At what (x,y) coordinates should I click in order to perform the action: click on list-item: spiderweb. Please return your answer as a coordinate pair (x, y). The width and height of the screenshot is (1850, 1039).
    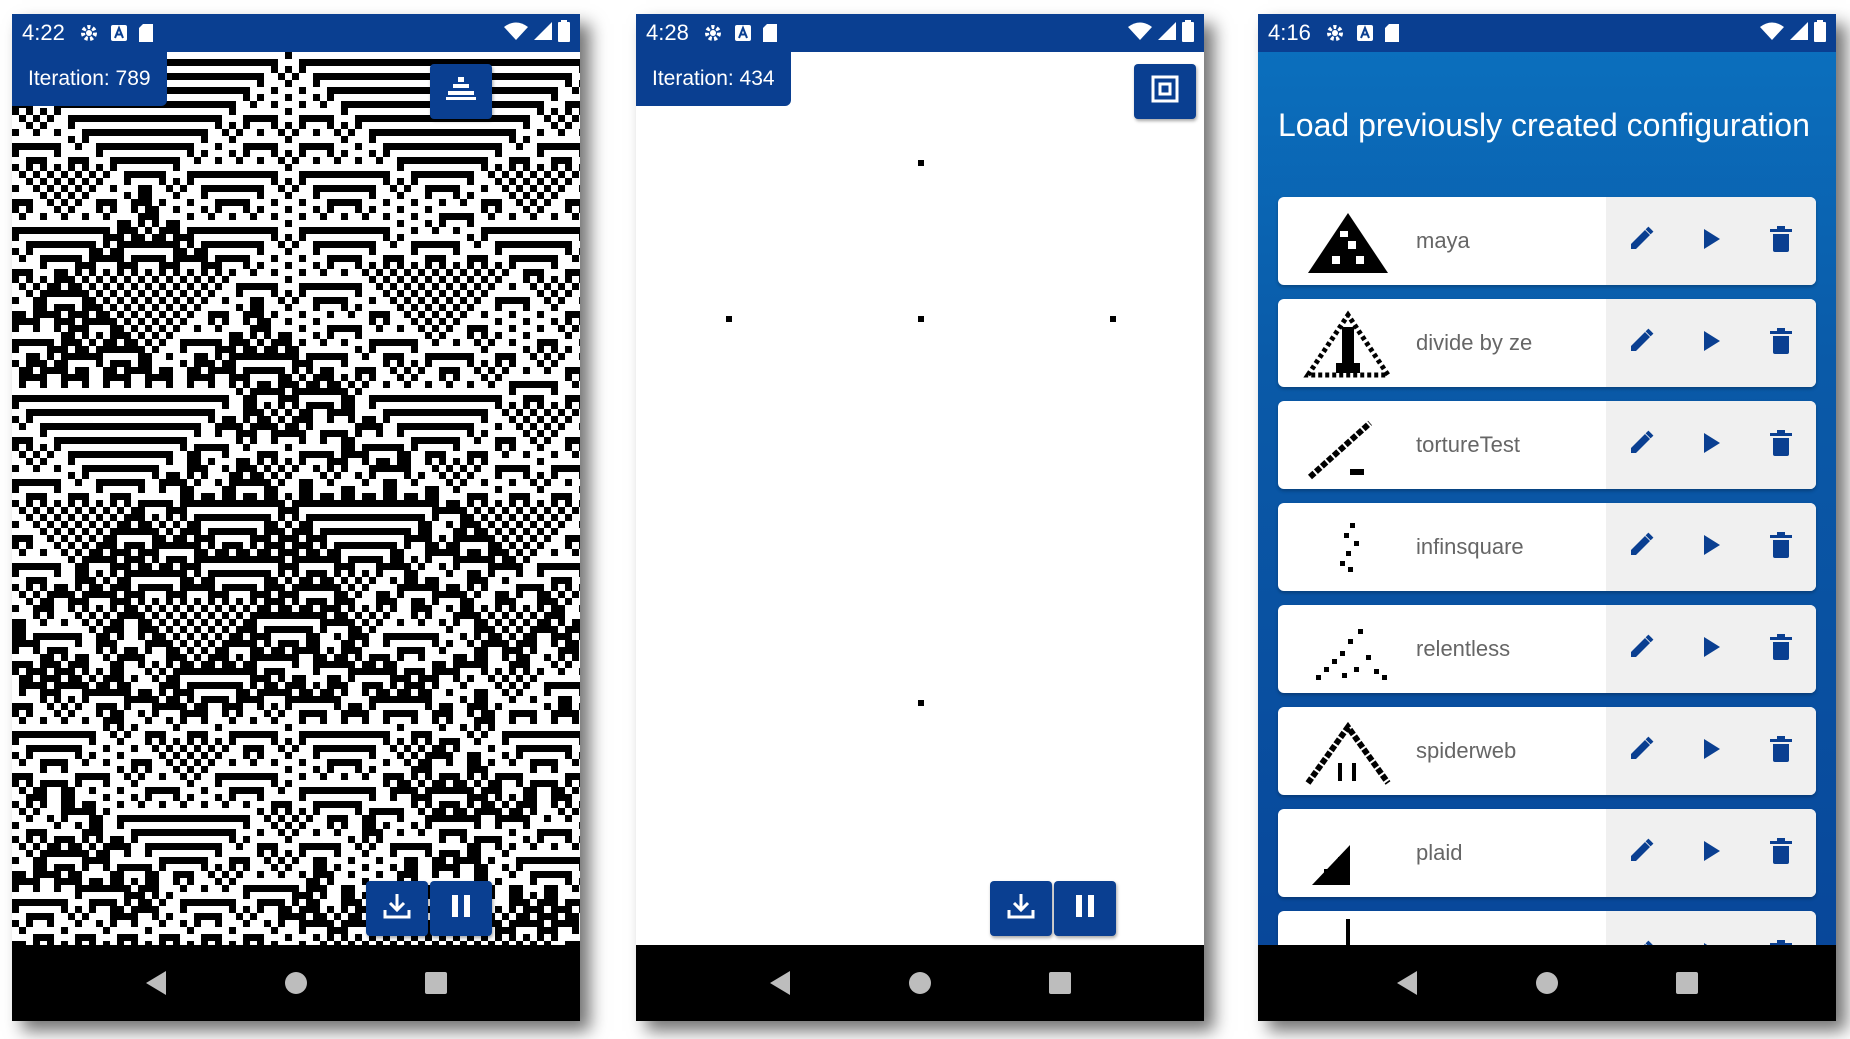
    Looking at the image, I should click on (1547, 751).